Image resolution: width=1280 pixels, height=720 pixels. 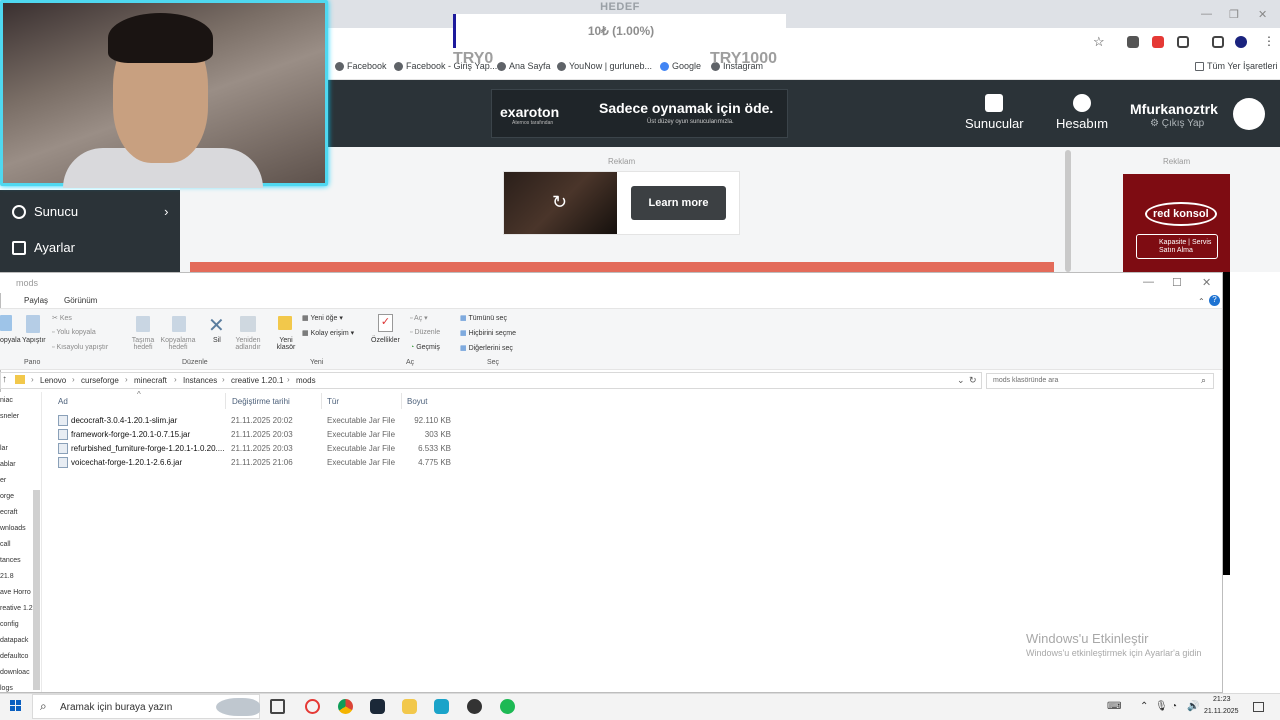 I want to click on app-red-icon, so click(x=312, y=706).